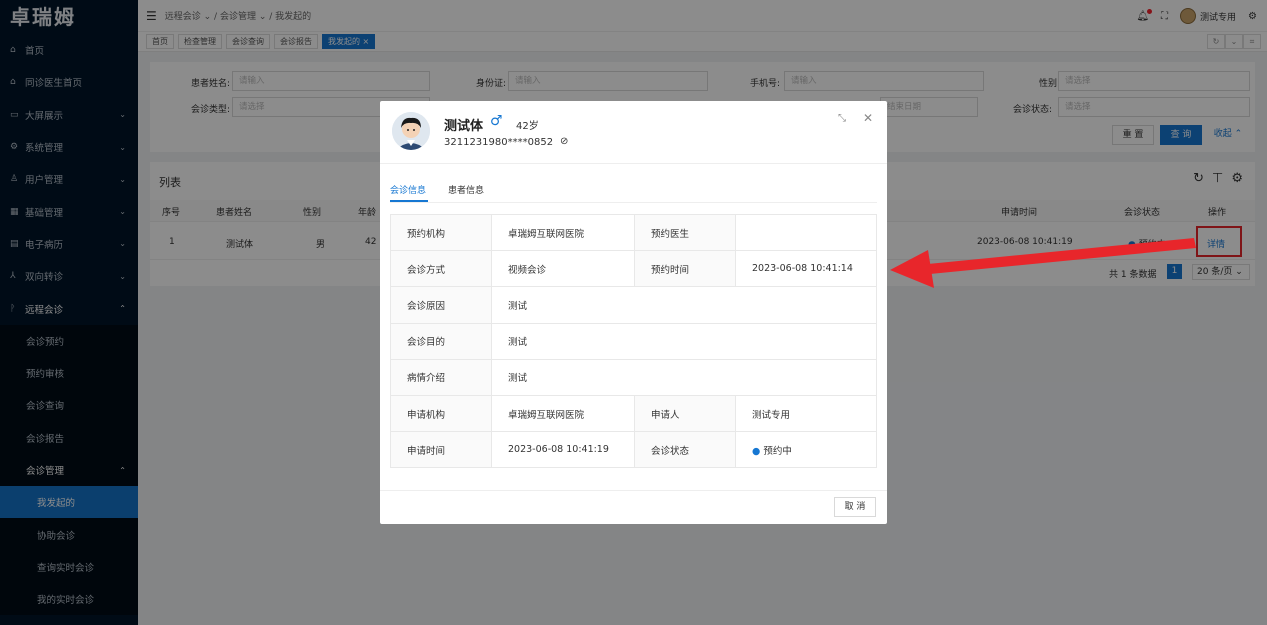 Image resolution: width=1267 pixels, height=625 pixels. I want to click on modal-header-divider, so click(633, 163).